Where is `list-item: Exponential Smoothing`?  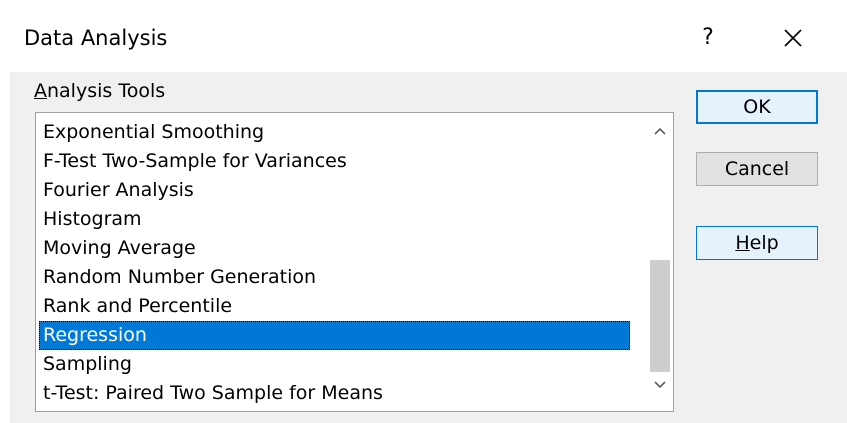 list-item: Exponential Smoothing is located at coordinates (334, 132).